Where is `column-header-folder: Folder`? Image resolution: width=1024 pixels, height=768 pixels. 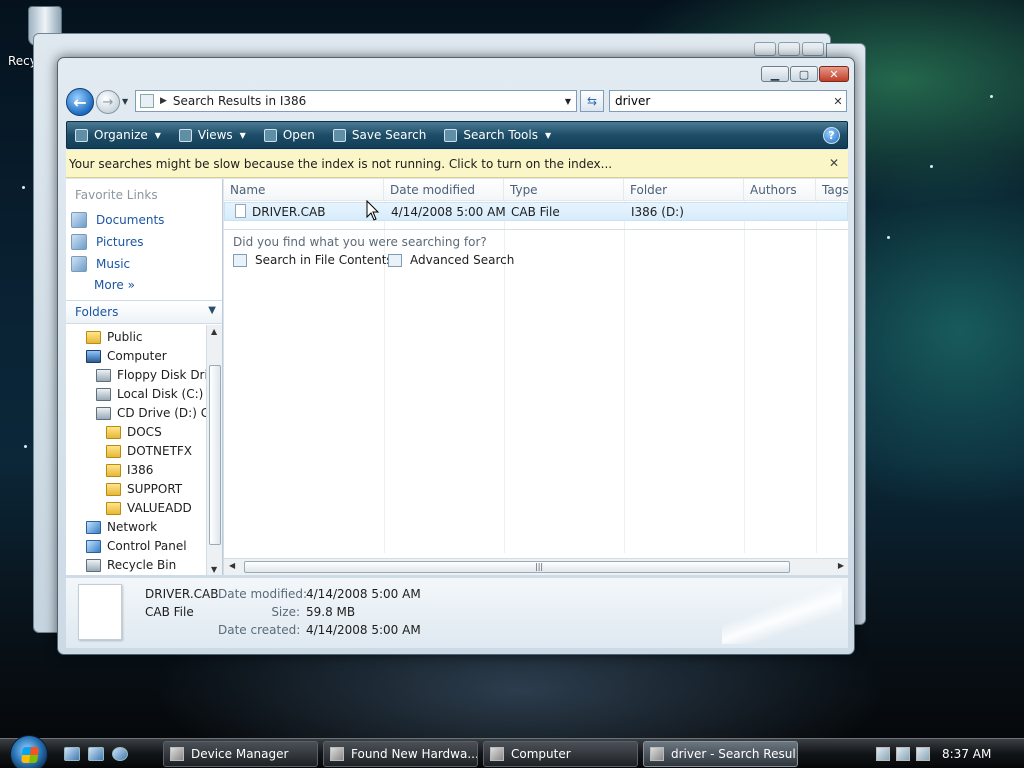
column-header-folder: Folder is located at coordinates (684, 190).